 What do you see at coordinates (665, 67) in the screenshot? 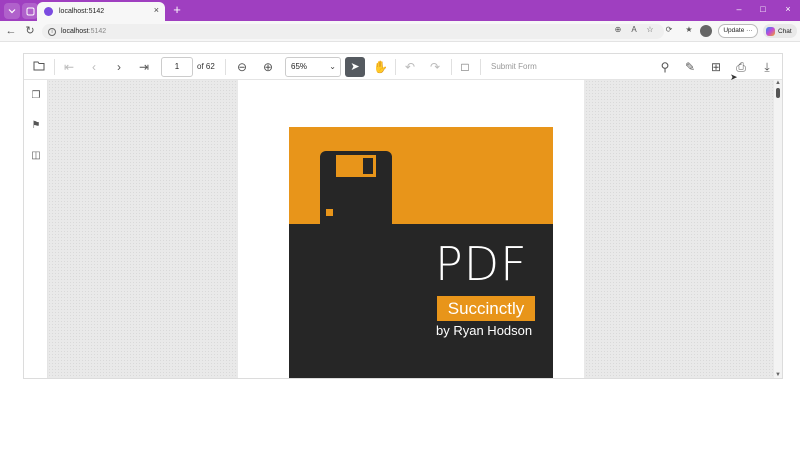
I see `search-icon: ⚲` at bounding box center [665, 67].